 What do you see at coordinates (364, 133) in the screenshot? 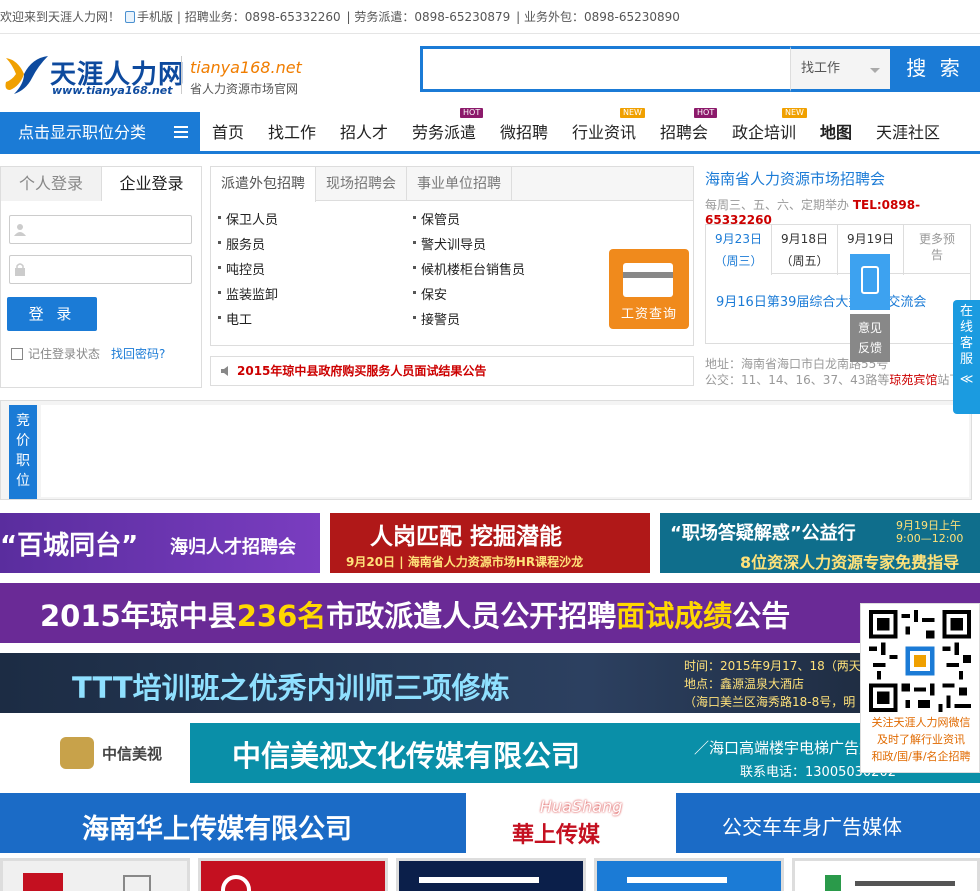
I see `nav-item-find-talent: 招人才` at bounding box center [364, 133].